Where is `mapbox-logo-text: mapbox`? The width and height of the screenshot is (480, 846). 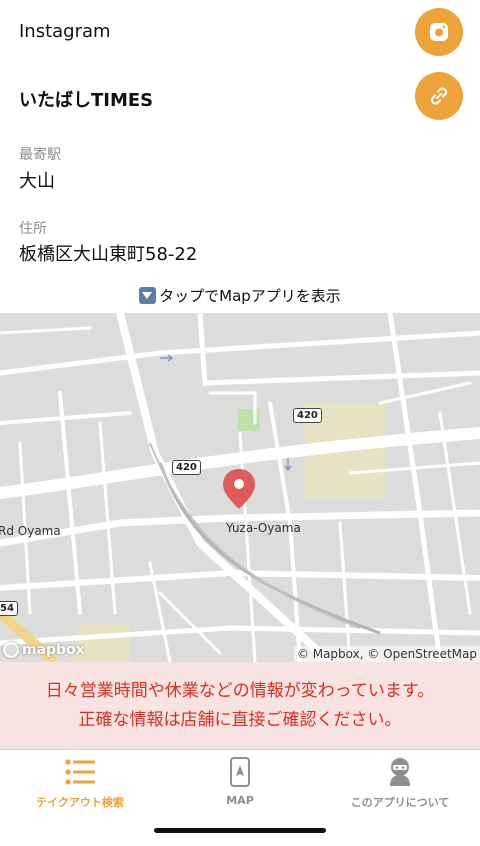
mapbox-logo-text: mapbox is located at coordinates (53, 650).